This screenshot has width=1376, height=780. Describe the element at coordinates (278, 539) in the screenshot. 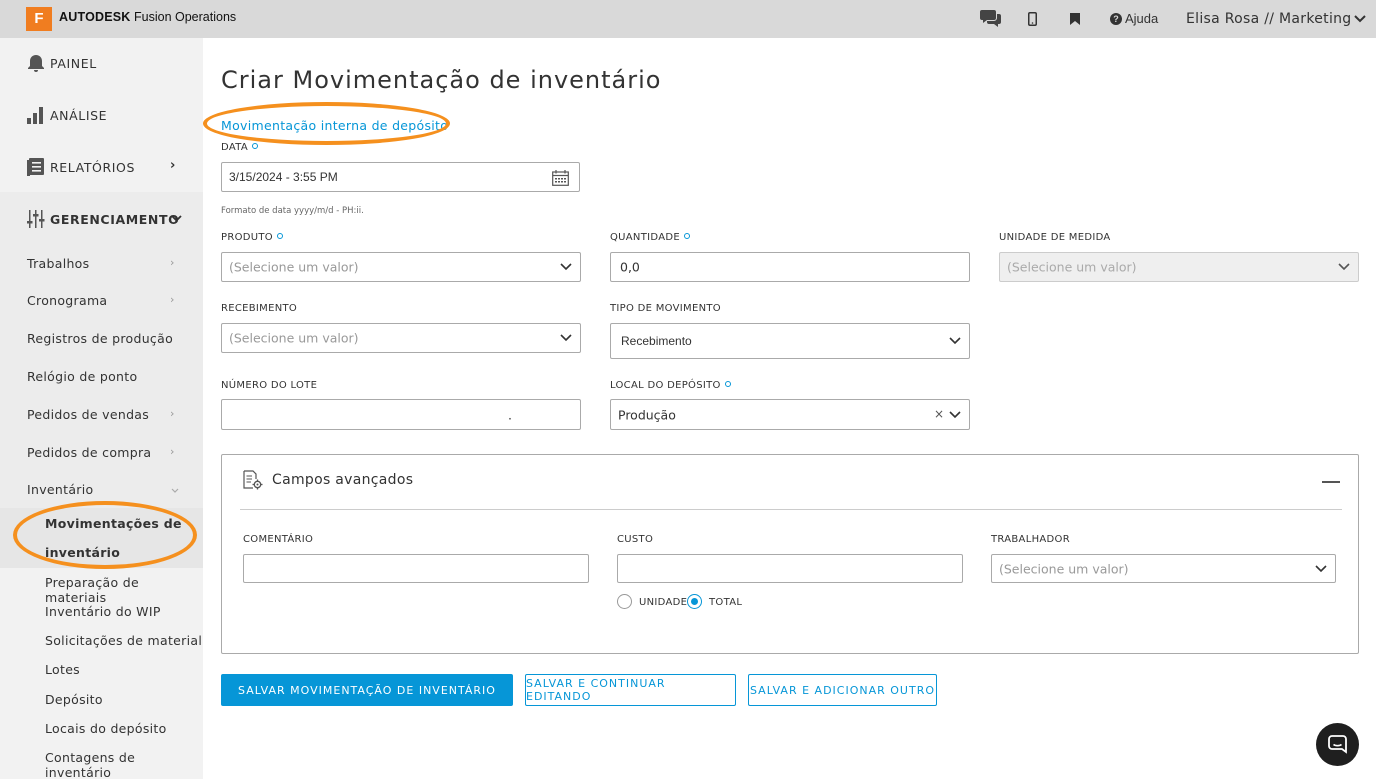

I see `comentario-label: COMENTÁRIO` at that location.